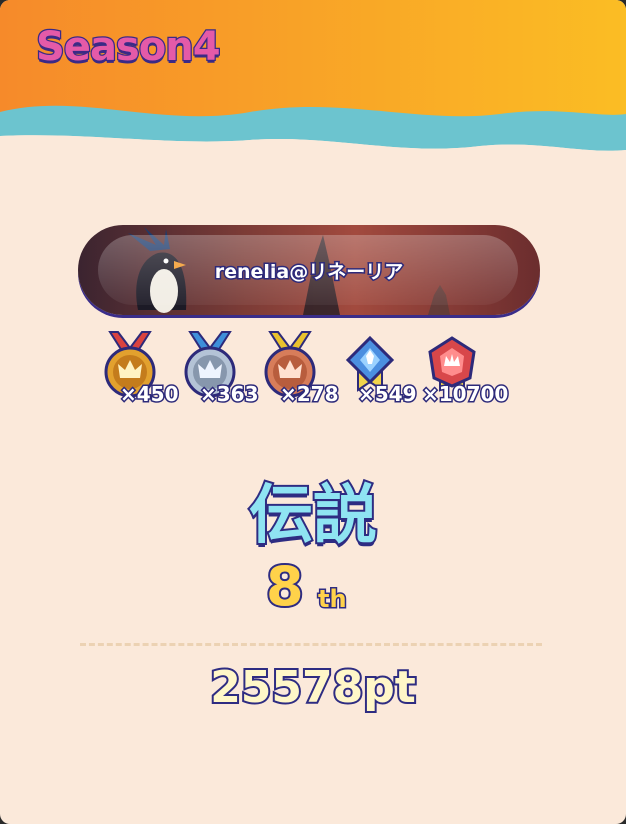 The width and height of the screenshot is (626, 824). I want to click on score-points: 25578pt, so click(313, 687).